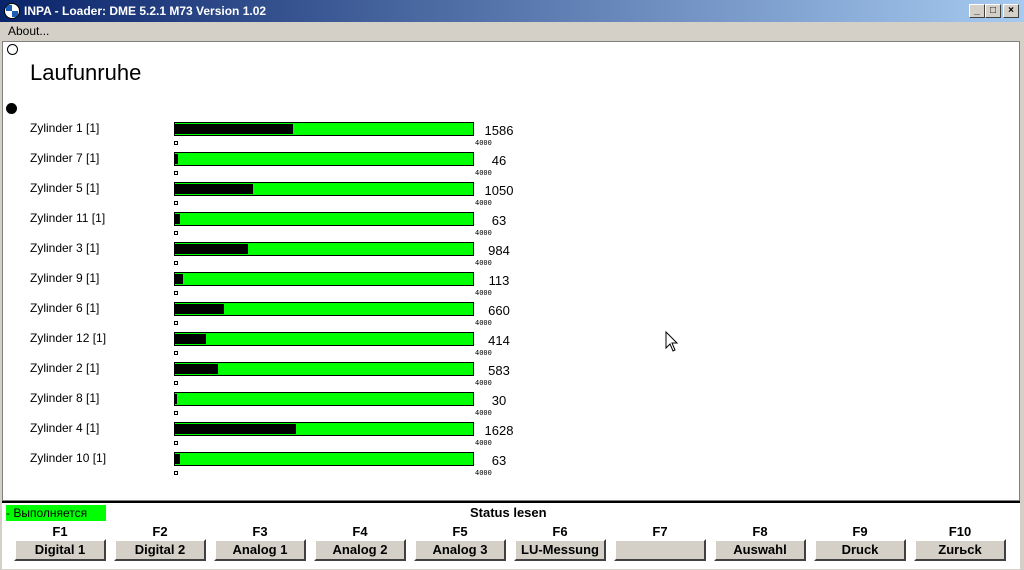 The height and width of the screenshot is (570, 1024). What do you see at coordinates (499, 310) in the screenshot?
I see `cylinder-value: 660` at bounding box center [499, 310].